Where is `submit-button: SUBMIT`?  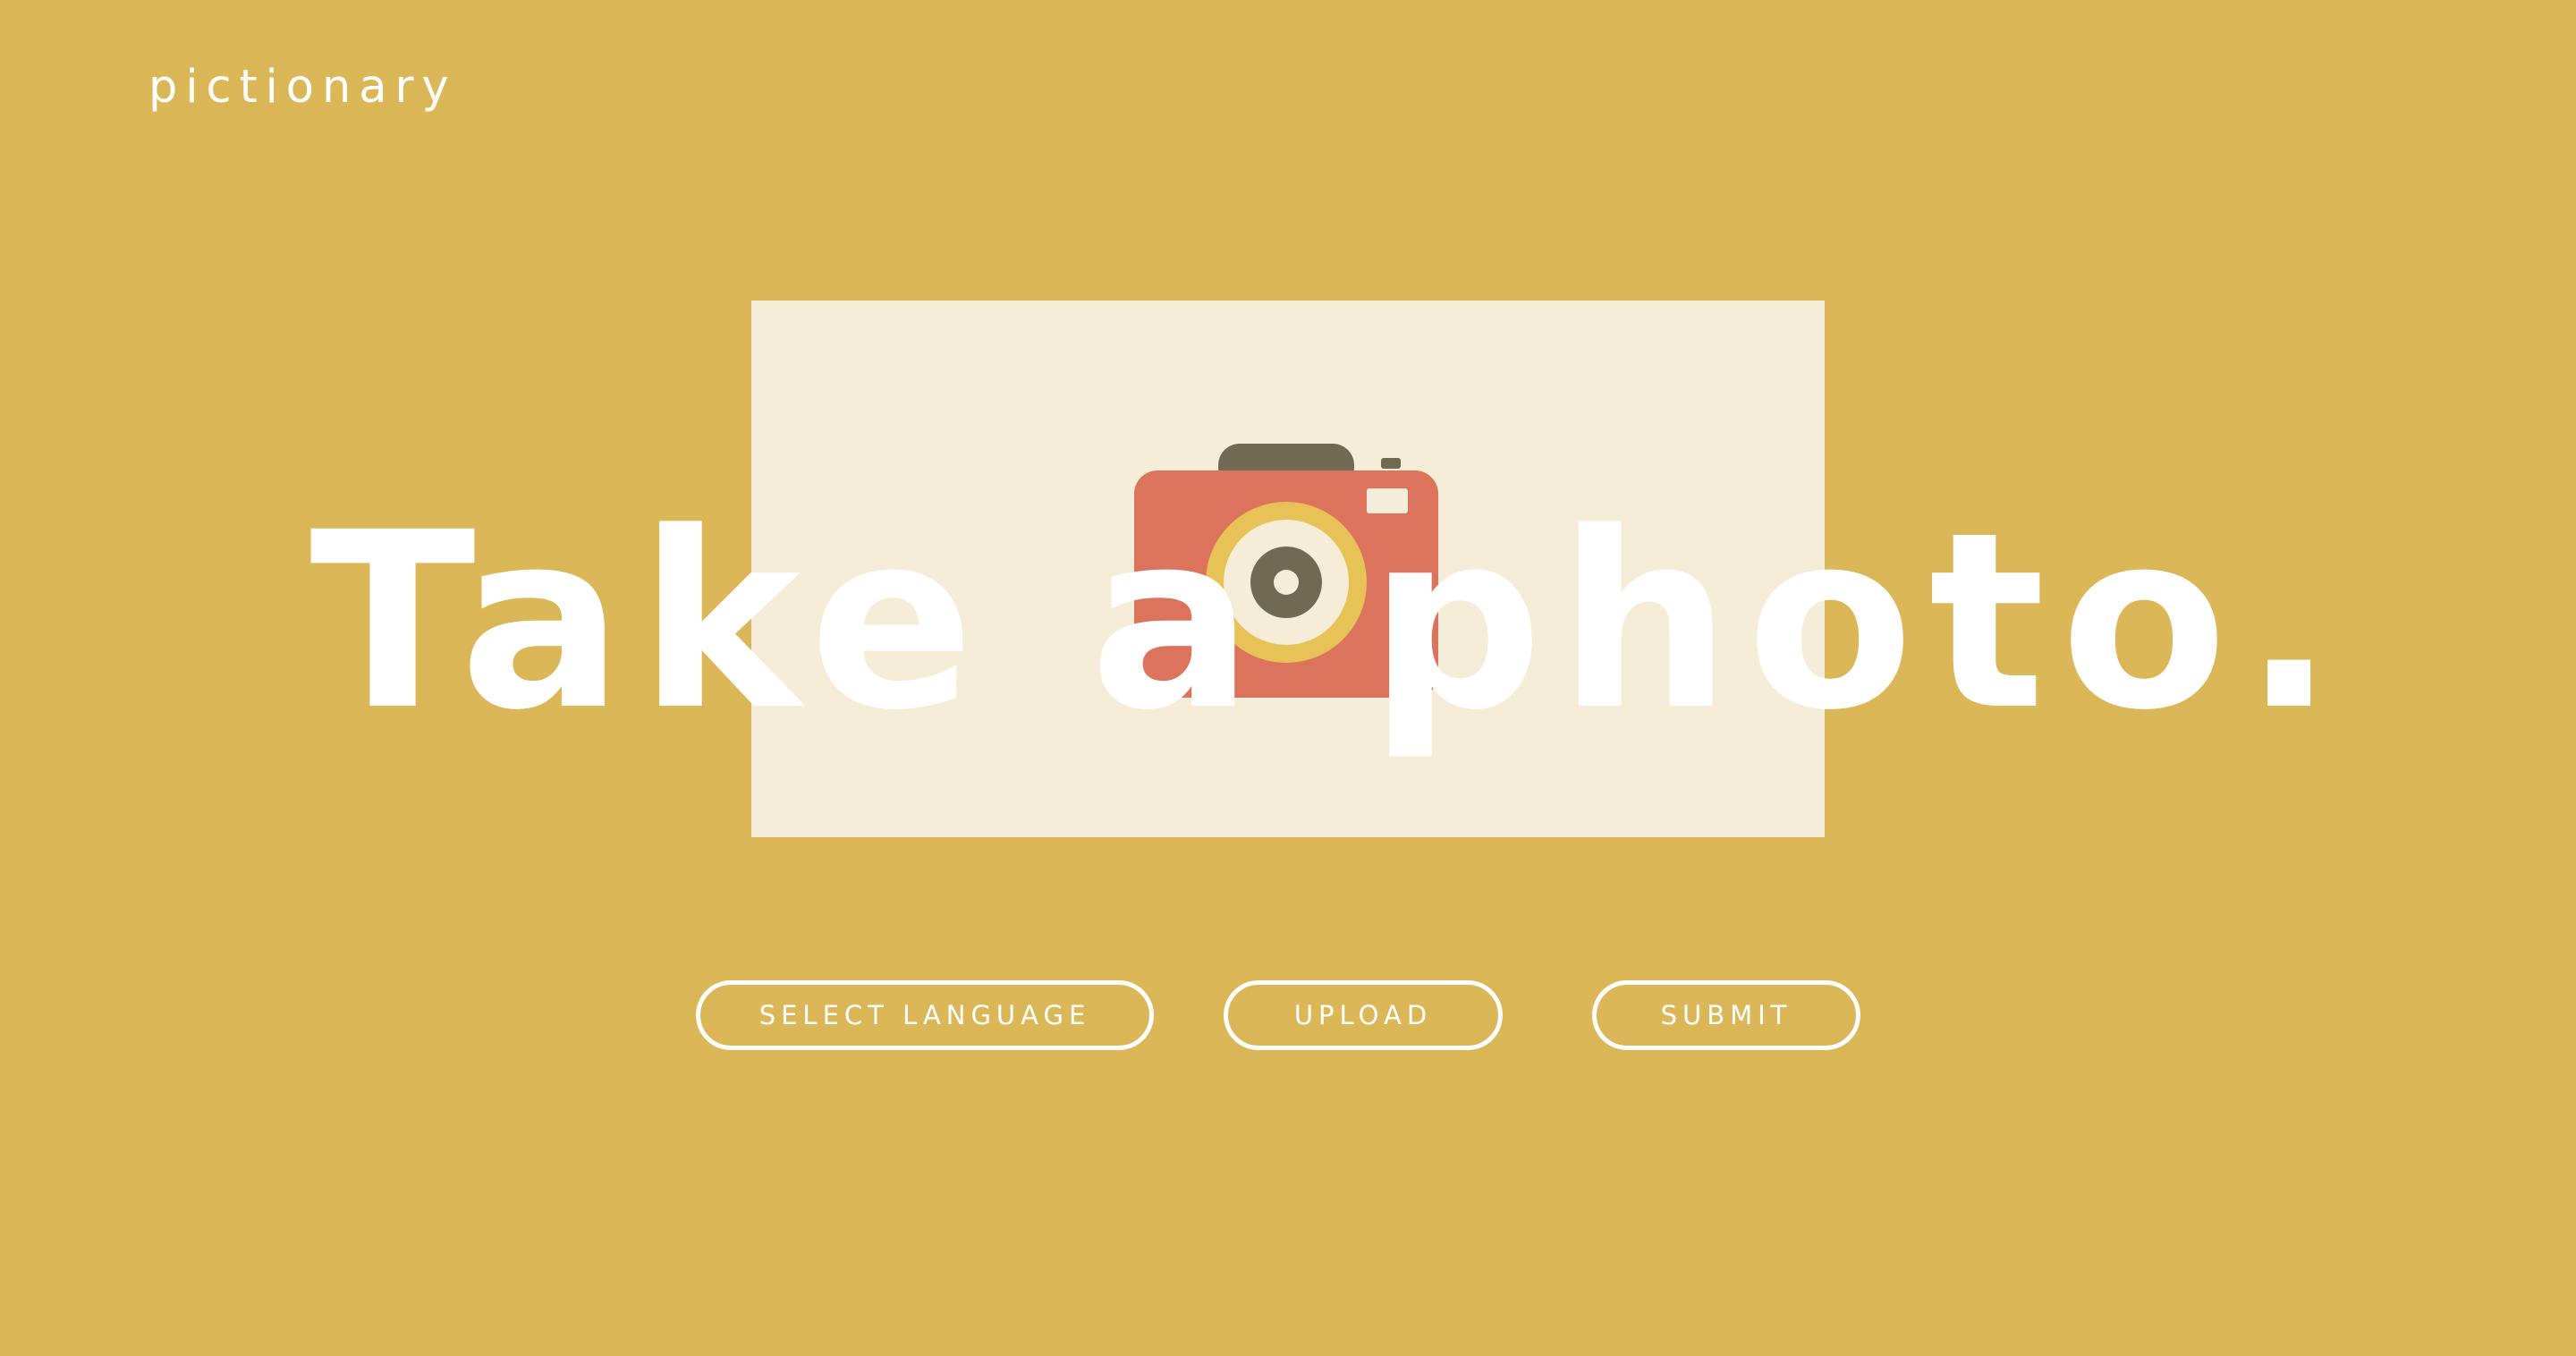 submit-button: SUBMIT is located at coordinates (1726, 1015).